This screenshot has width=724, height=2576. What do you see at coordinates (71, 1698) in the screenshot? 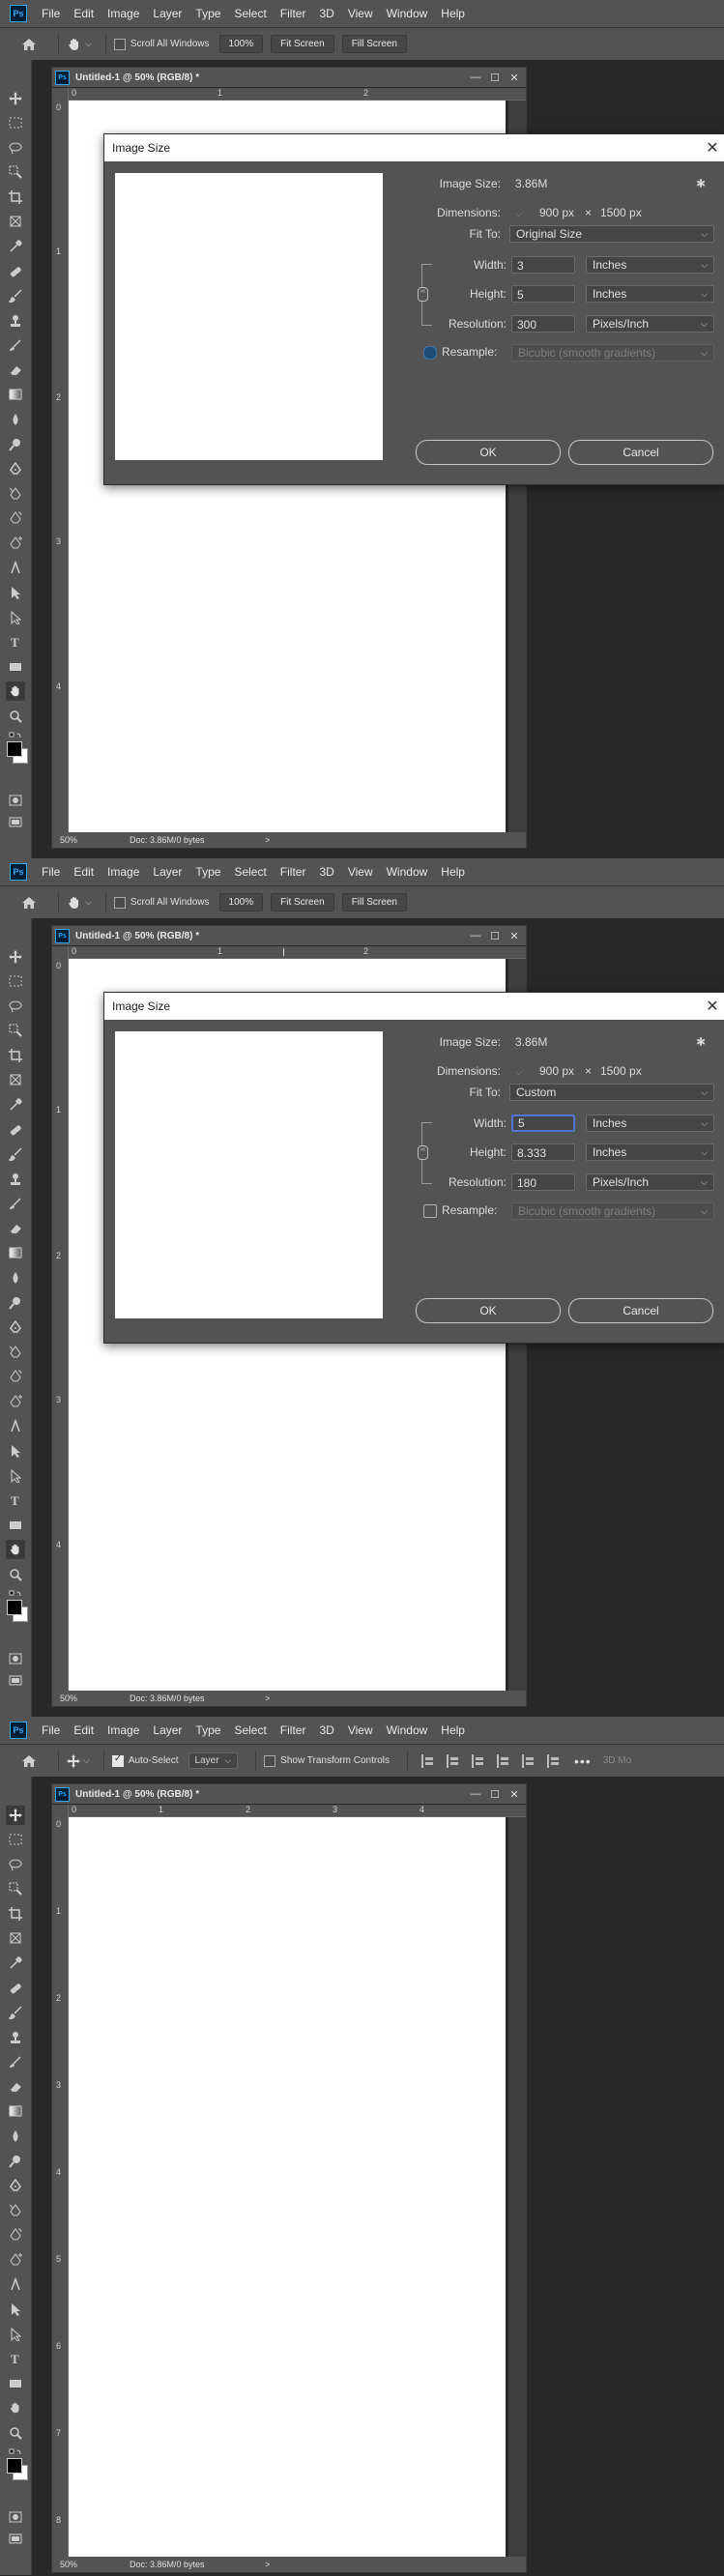
I see `zoom-level: 50%` at bounding box center [71, 1698].